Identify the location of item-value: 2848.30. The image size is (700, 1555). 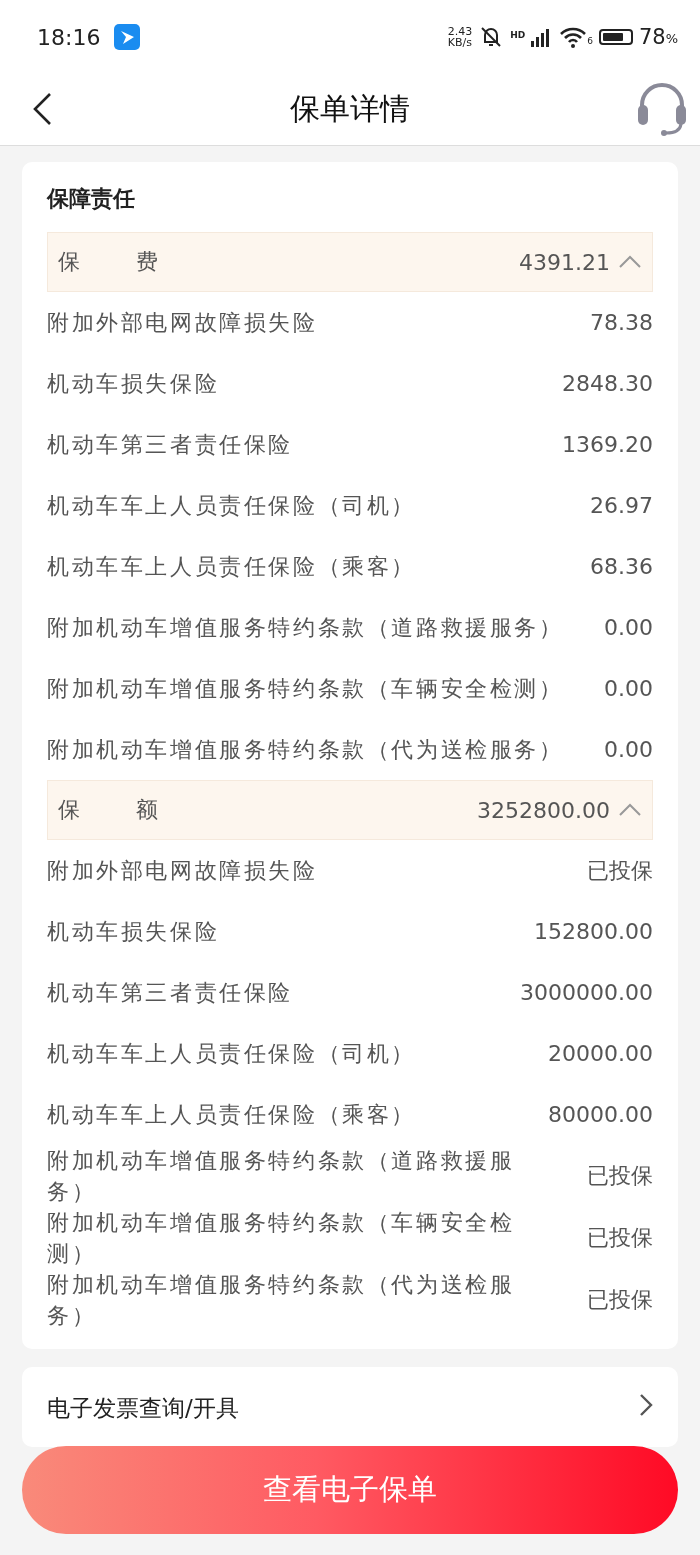
(607, 383).